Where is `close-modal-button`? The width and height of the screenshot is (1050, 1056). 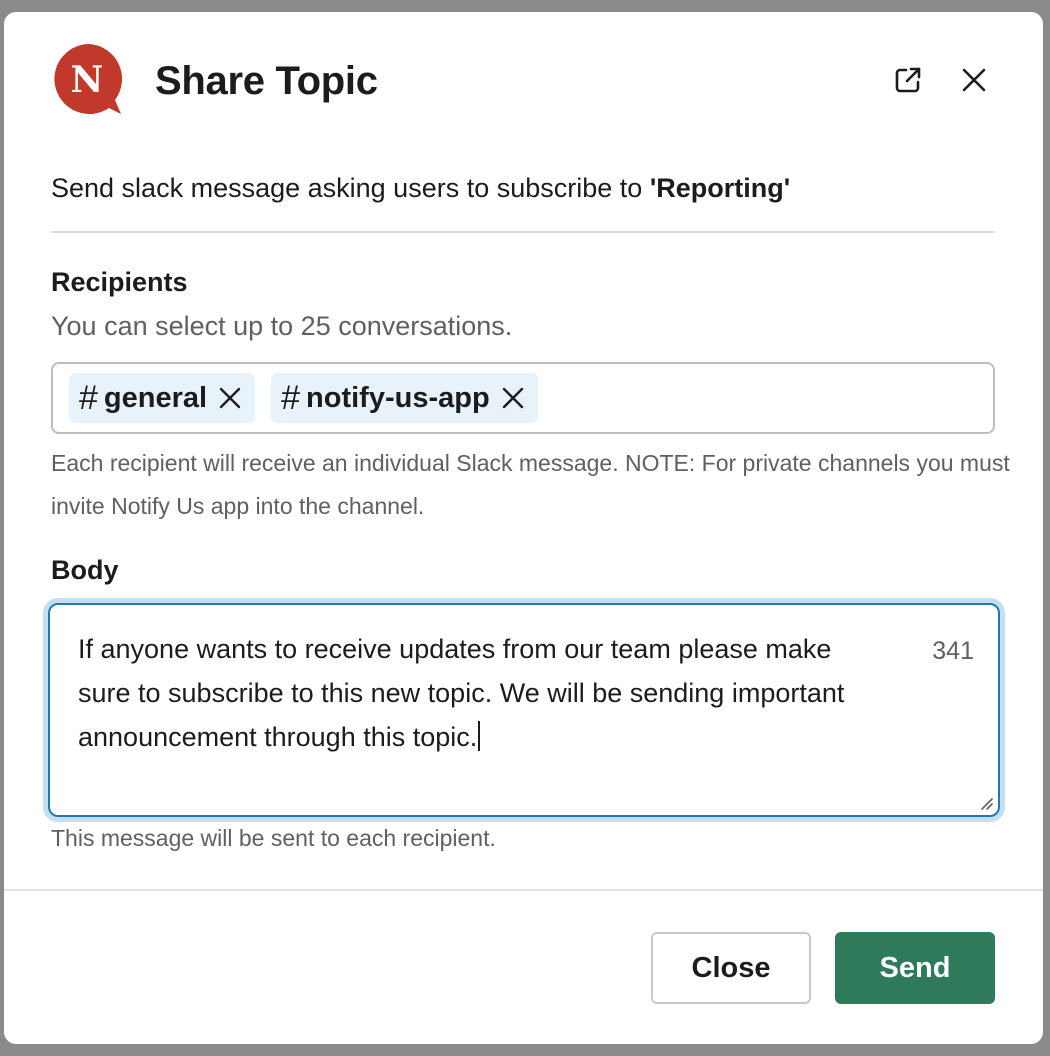
close-modal-button is located at coordinates (974, 80).